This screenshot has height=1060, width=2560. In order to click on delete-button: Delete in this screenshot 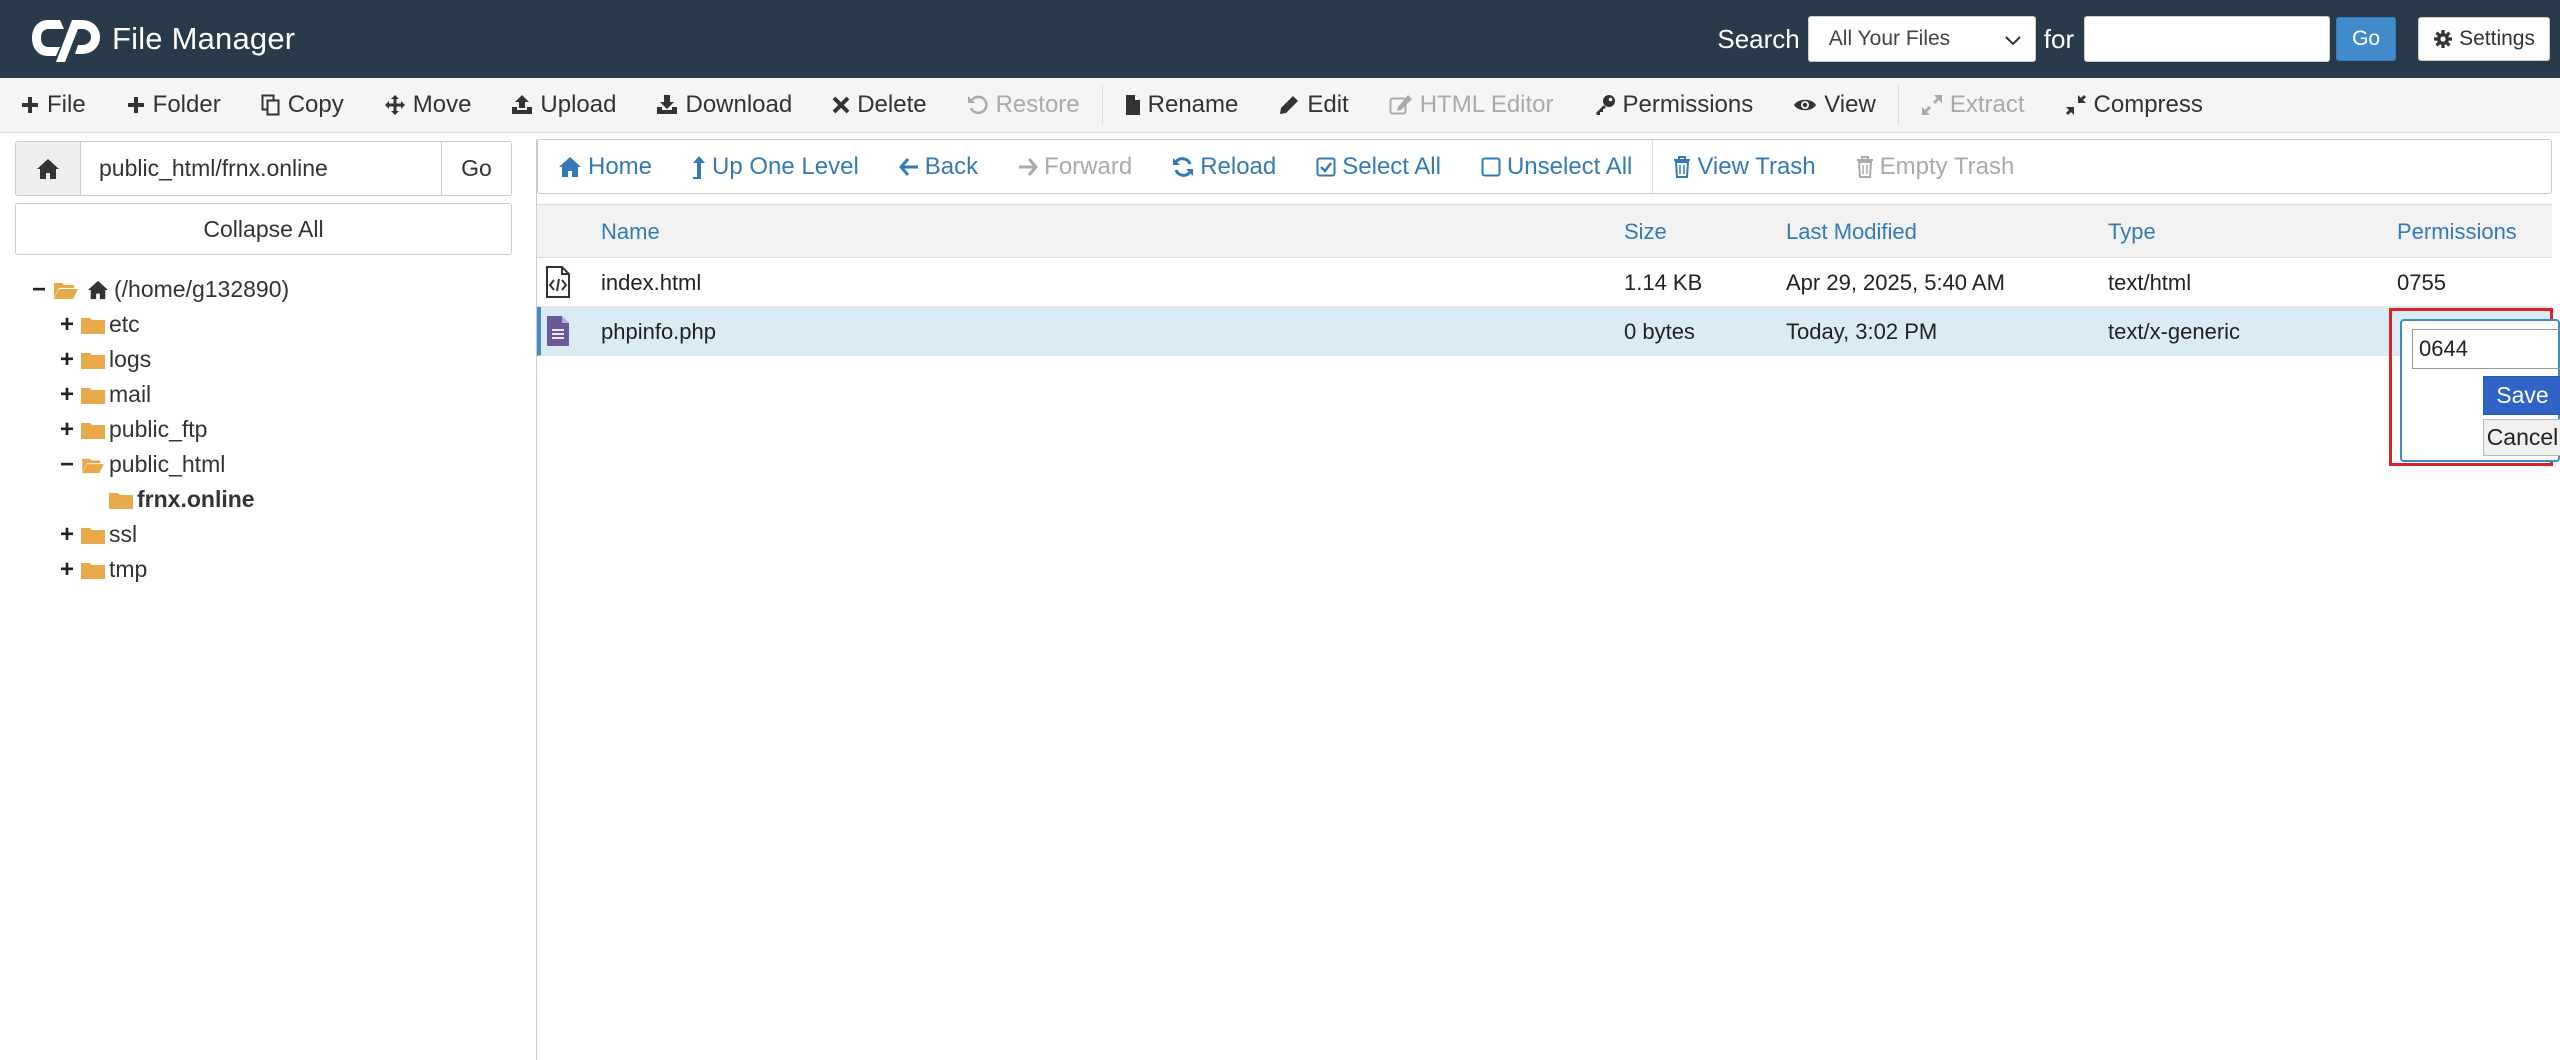, I will do `click(879, 105)`.